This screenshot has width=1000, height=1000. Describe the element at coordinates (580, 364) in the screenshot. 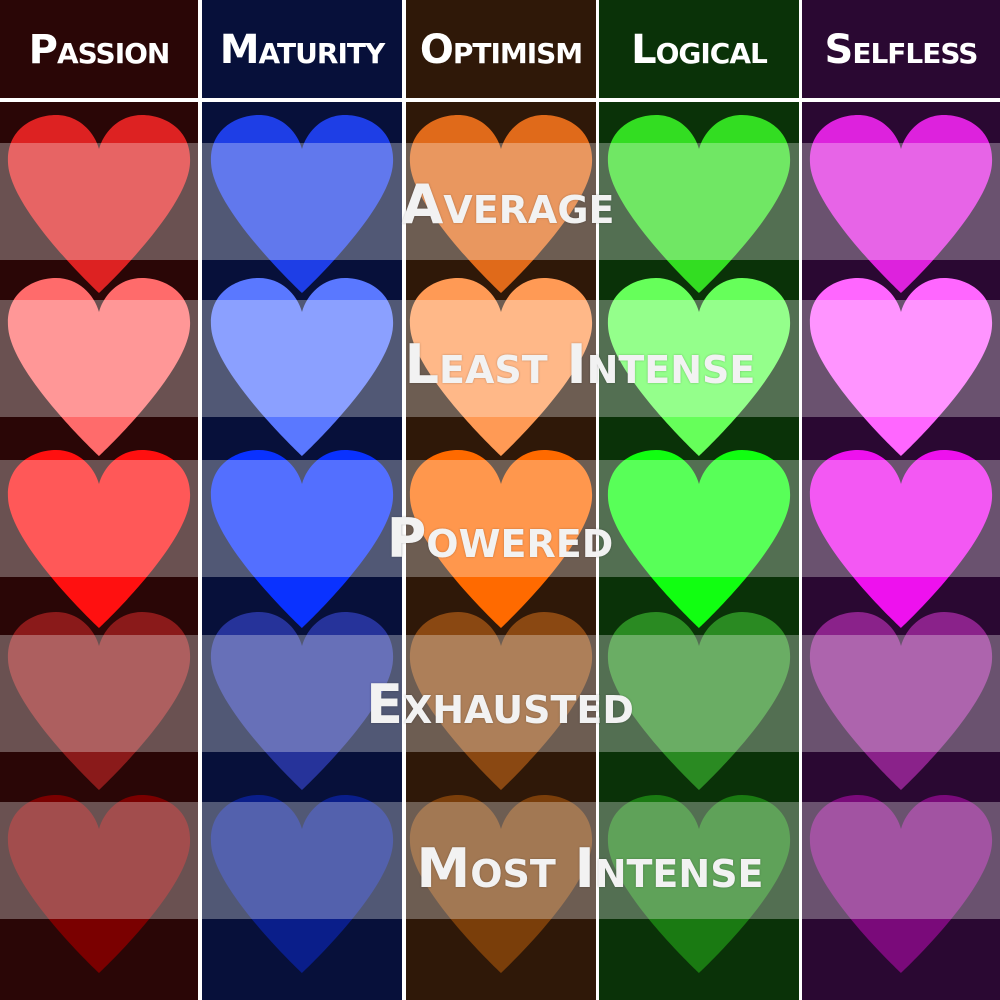

I see `row-label-least-intense: Least Intense` at that location.